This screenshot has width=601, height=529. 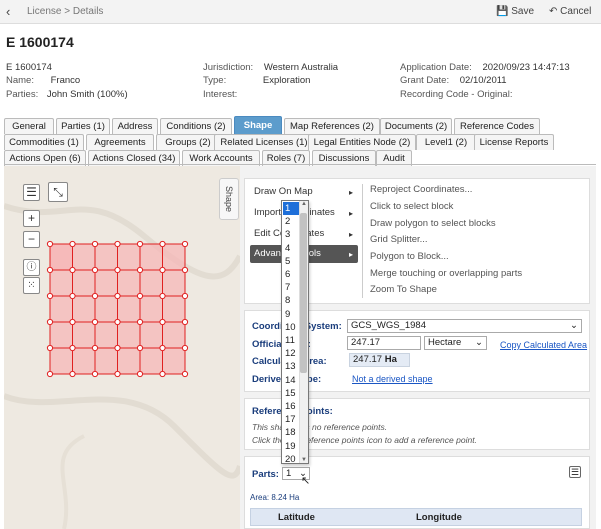 What do you see at coordinates (304, 460) in the screenshot?
I see `scroll-down-icon: ▼` at bounding box center [304, 460].